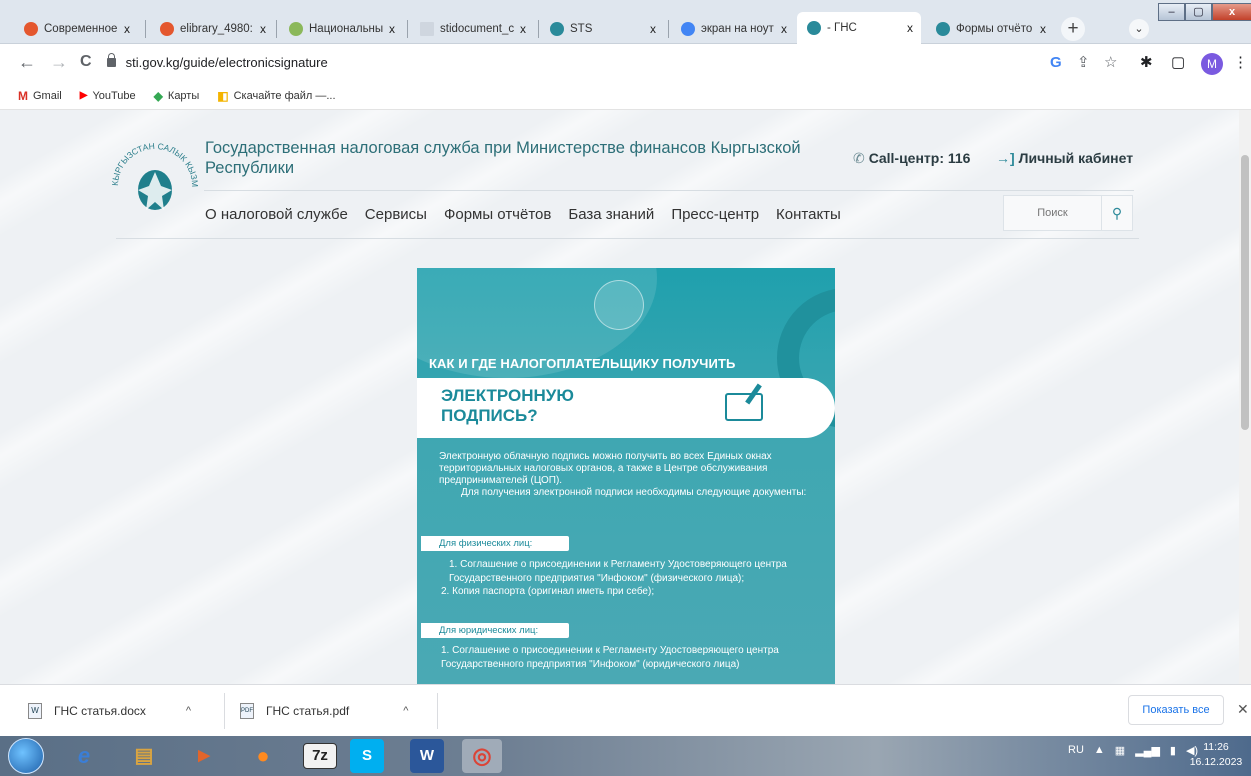 This screenshot has height=776, width=1251. What do you see at coordinates (859, 28) in the screenshot?
I see `tab-7-active: - ГНС x` at bounding box center [859, 28].